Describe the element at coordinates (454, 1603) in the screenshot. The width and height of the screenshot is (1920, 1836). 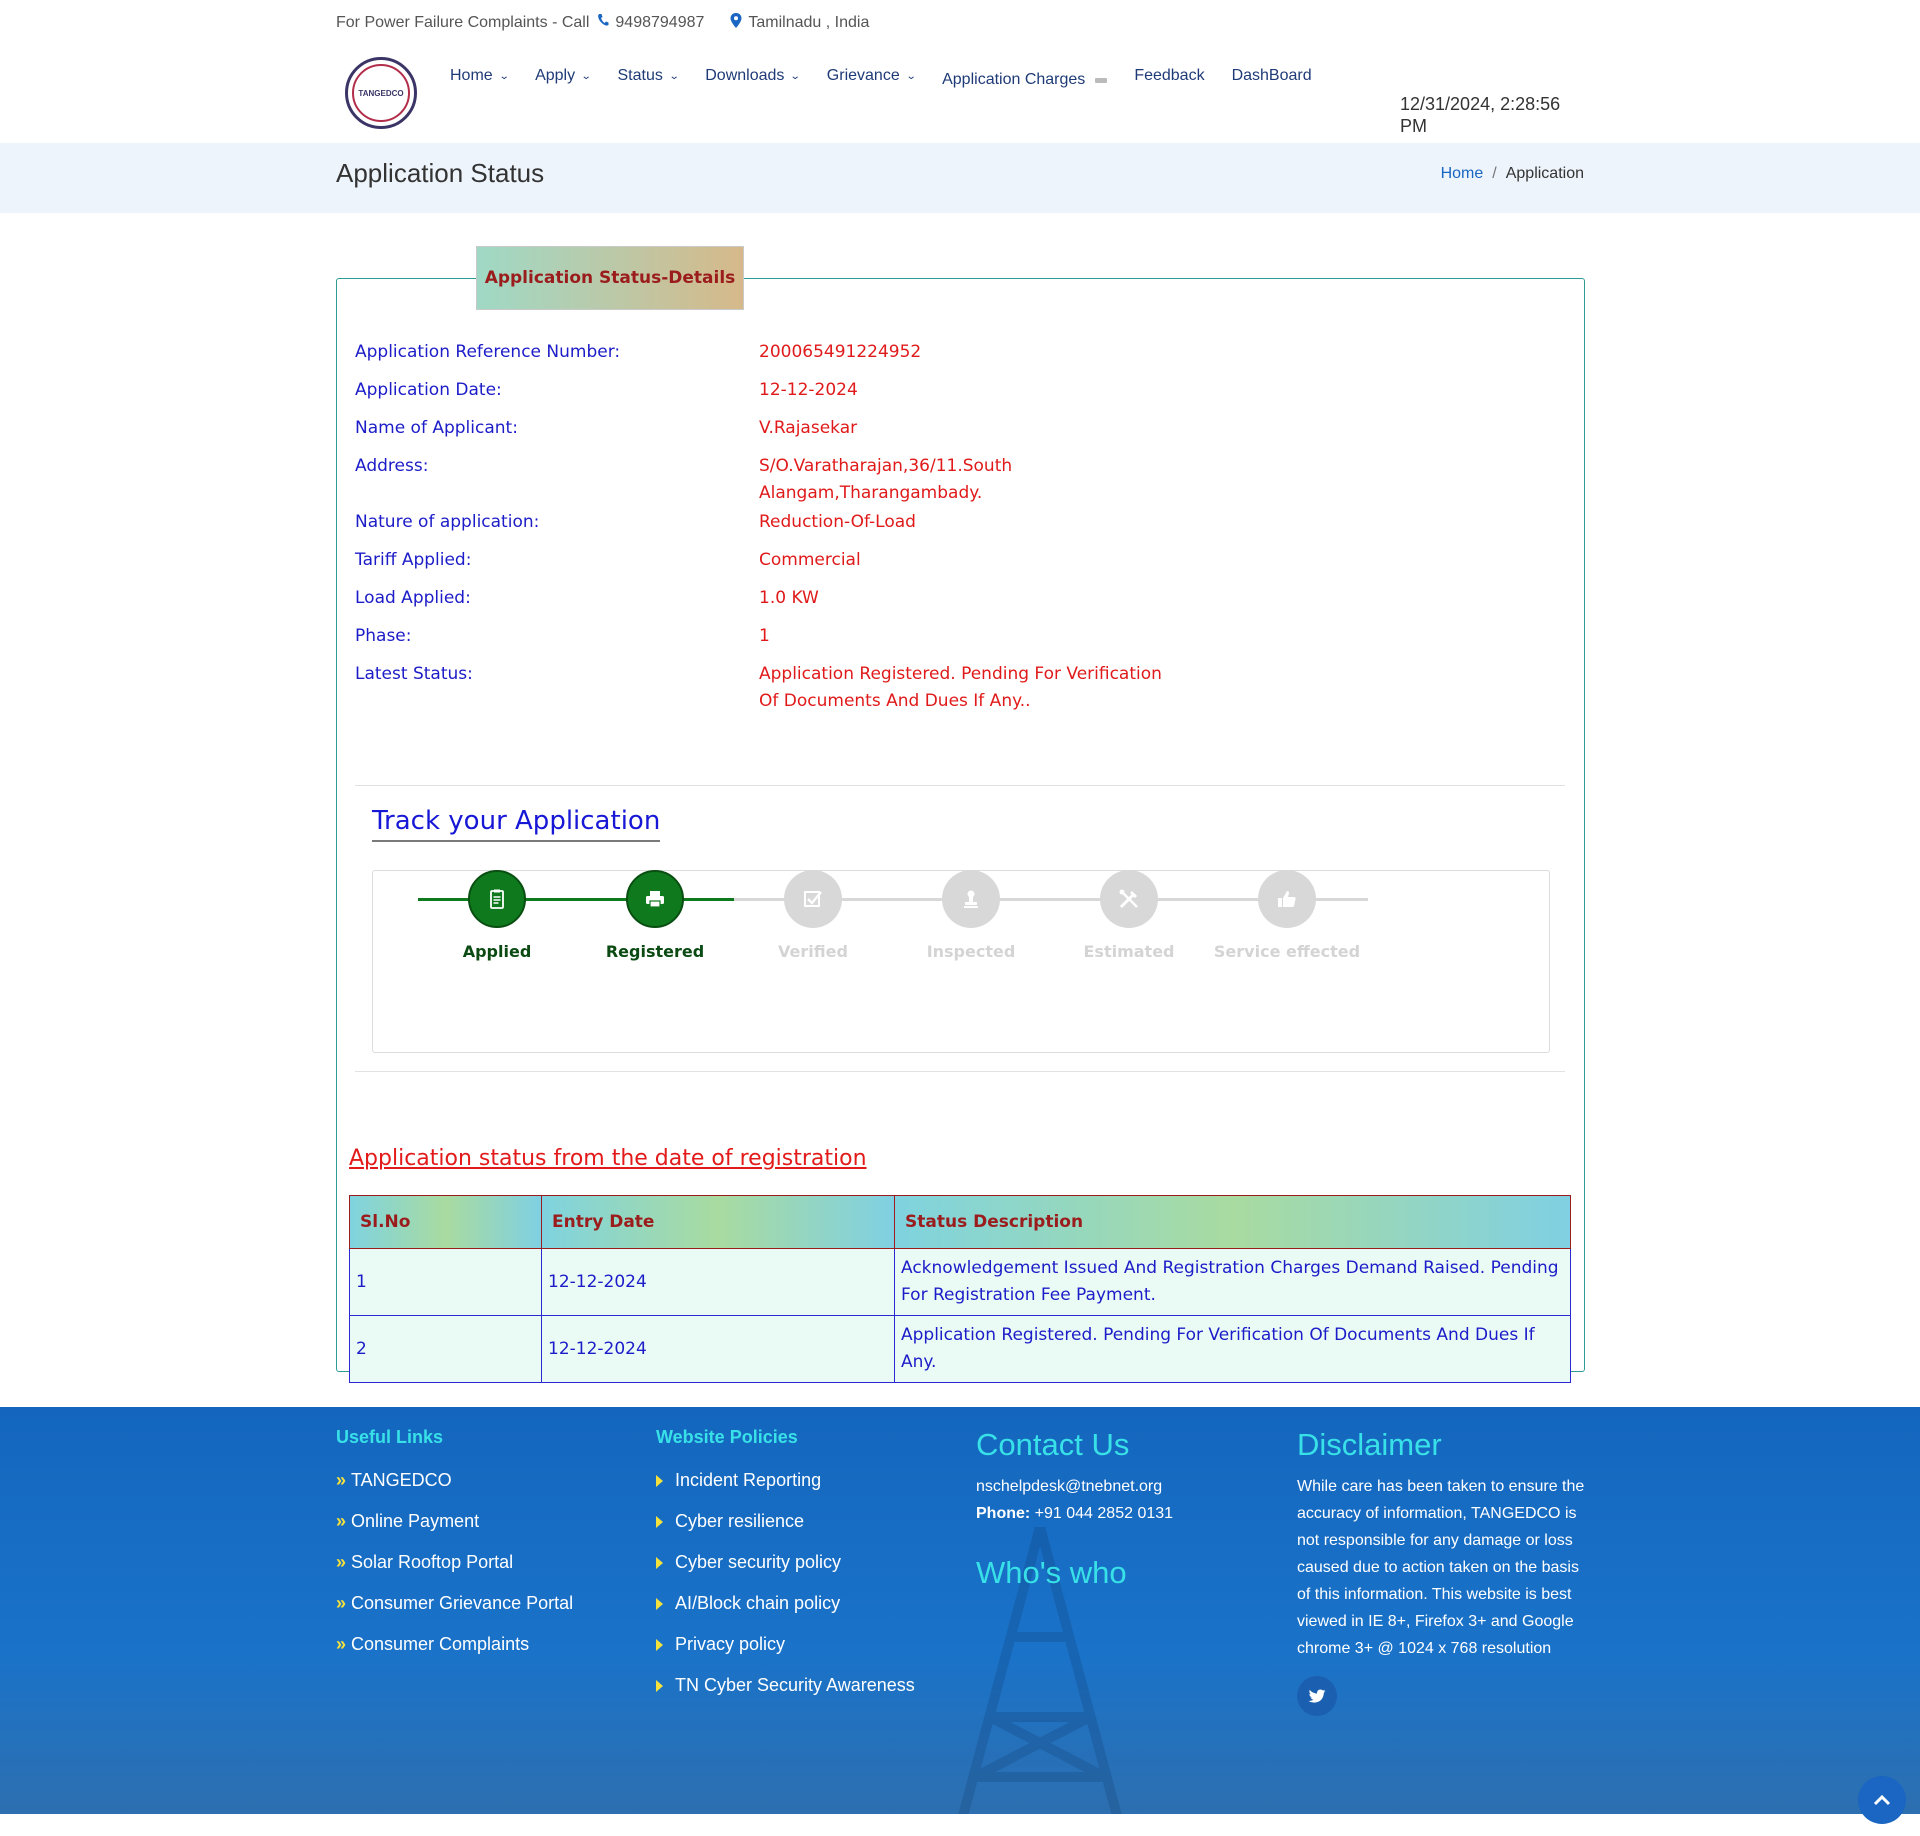
I see `footer-link: » Consumer Grievance Portal` at that location.